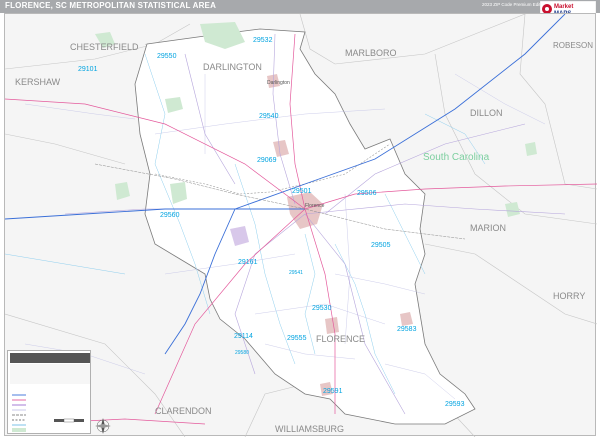 This screenshot has width=600, height=438. Describe the element at coordinates (167, 56) in the screenshot. I see `zip-label-29550: 29550` at that location.